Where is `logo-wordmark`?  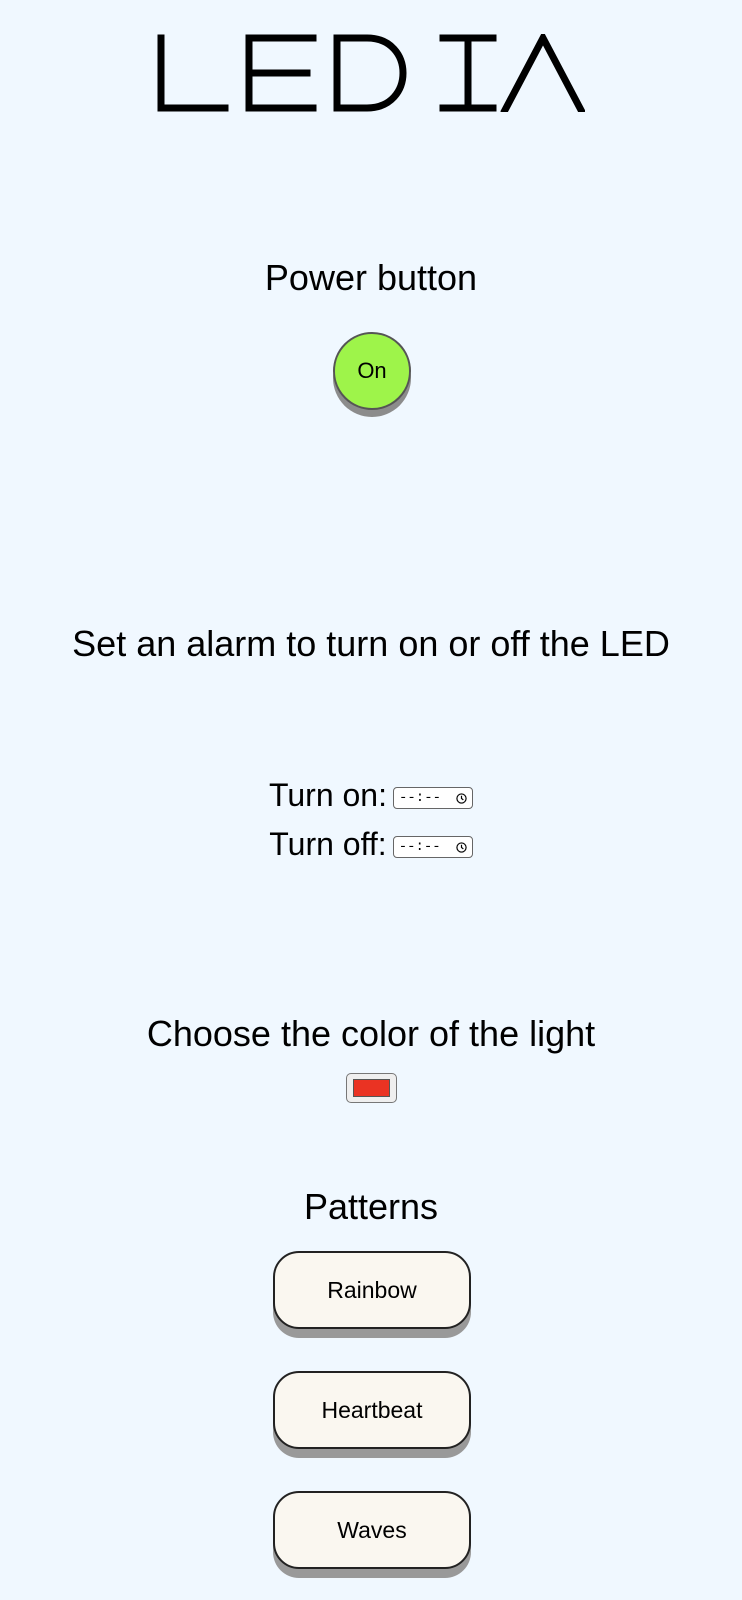 logo-wordmark is located at coordinates (371, 73).